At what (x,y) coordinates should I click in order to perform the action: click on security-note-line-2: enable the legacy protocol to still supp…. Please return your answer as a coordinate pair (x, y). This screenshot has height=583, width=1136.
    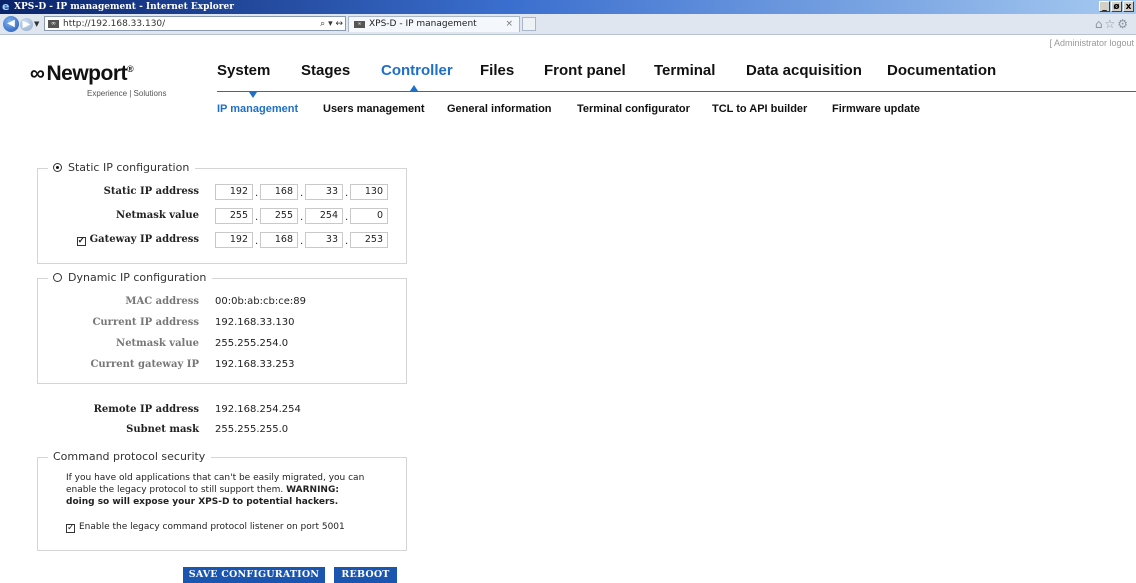
    Looking at the image, I should click on (202, 490).